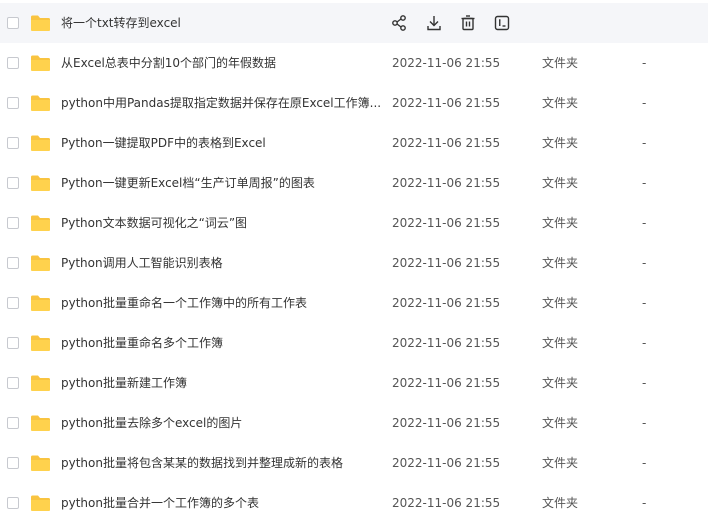  I want to click on table-row: python批量合并一个工作簿的多个表 2022-11-06 21:55 文件夹 -, so click(354, 503).